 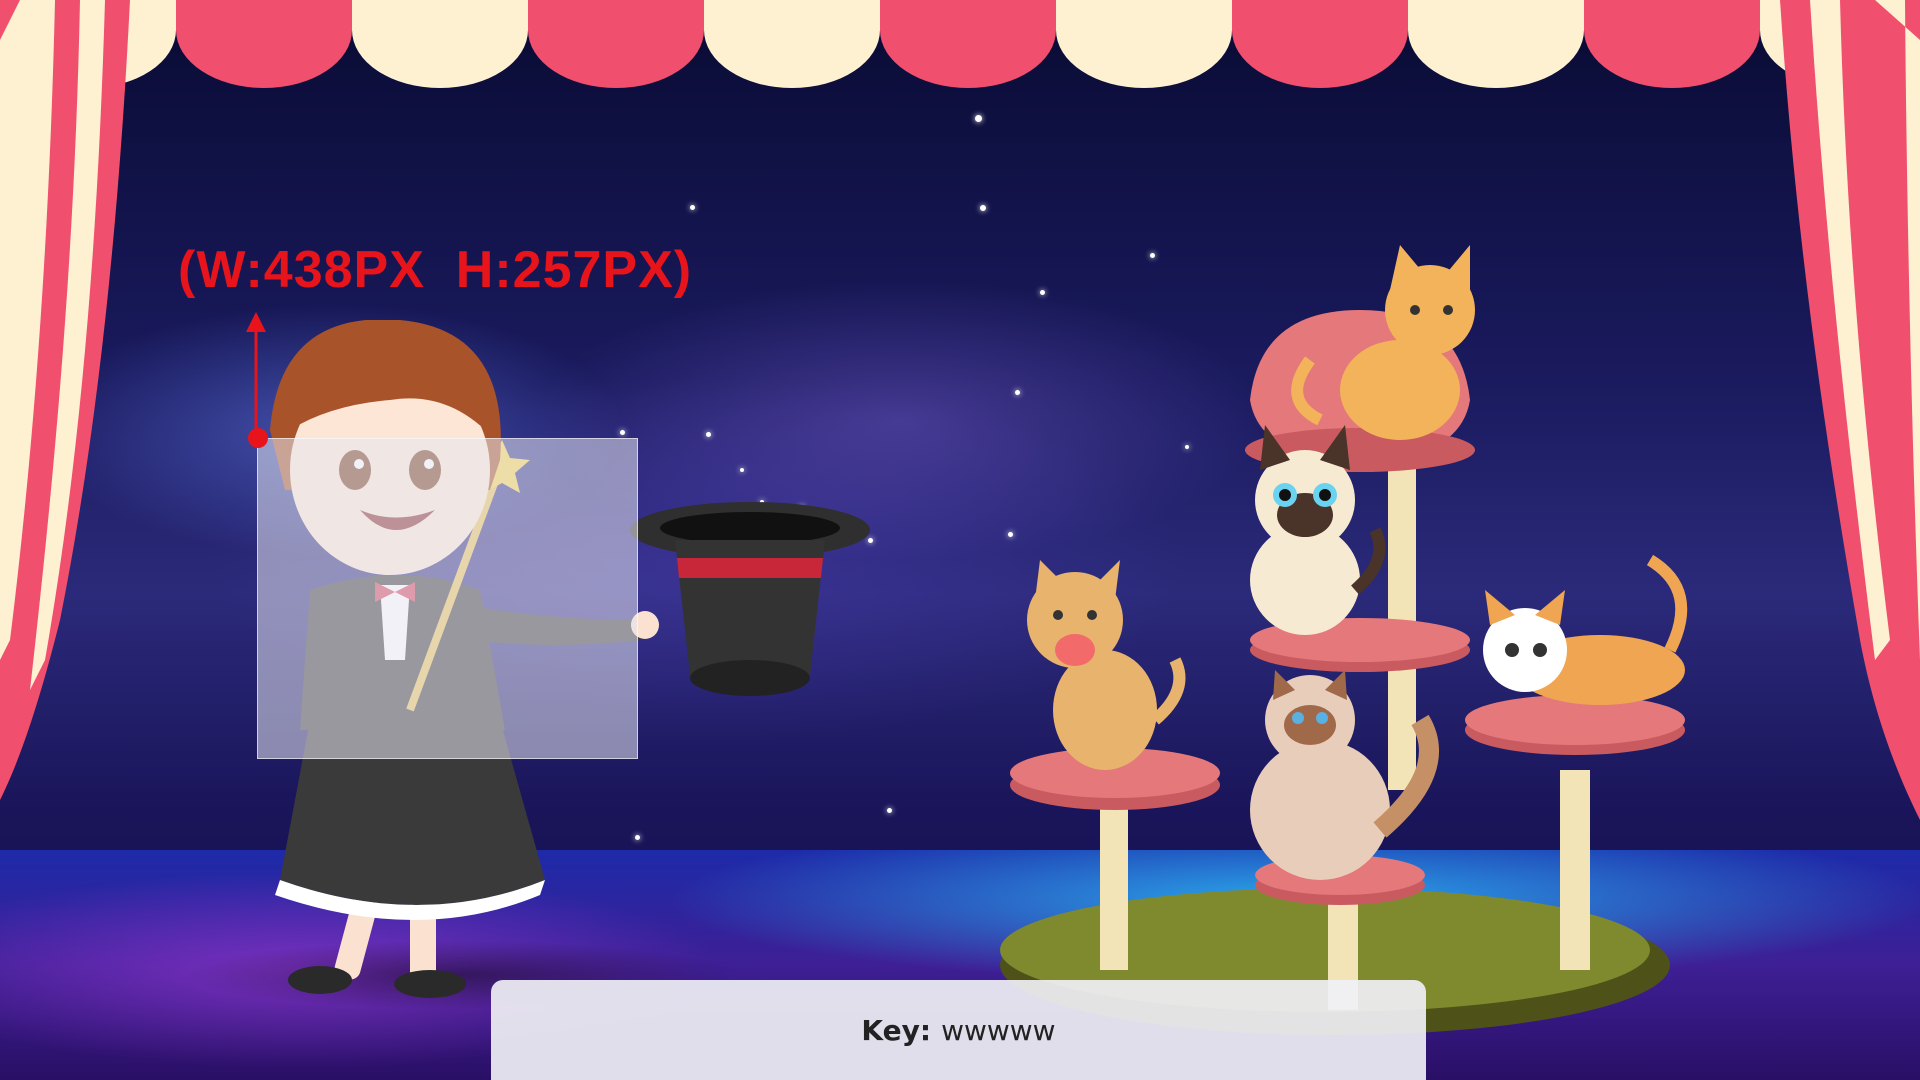 I want to click on shoe-left, so click(x=320, y=980).